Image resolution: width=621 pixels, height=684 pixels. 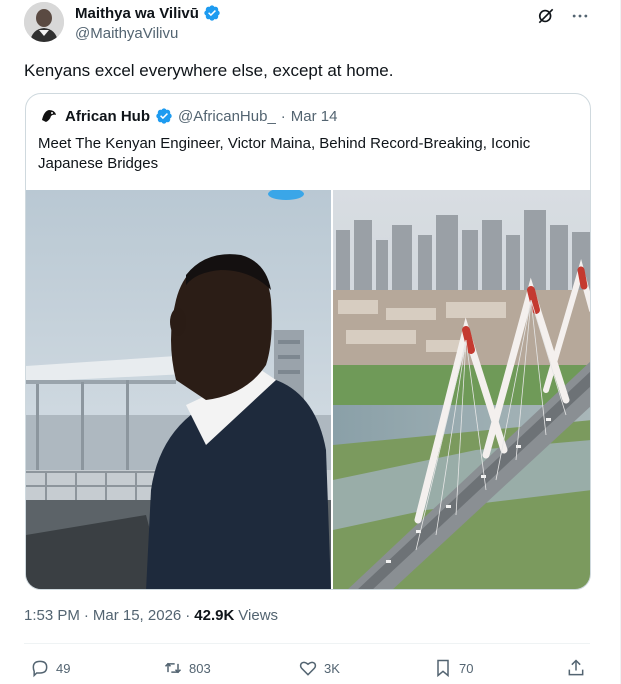 What do you see at coordinates (50, 668) in the screenshot?
I see `reply-button: 49` at bounding box center [50, 668].